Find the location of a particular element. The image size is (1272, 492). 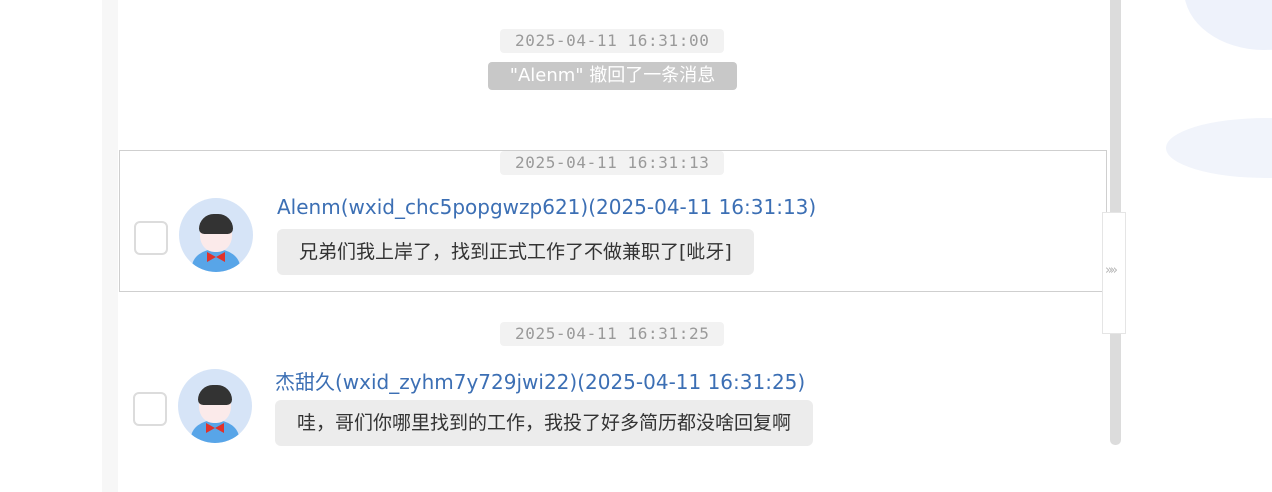

message-bubble: 哇，哥们你哪里找到的工作，我投了好多简历都没啥回复啊 is located at coordinates (544, 423).